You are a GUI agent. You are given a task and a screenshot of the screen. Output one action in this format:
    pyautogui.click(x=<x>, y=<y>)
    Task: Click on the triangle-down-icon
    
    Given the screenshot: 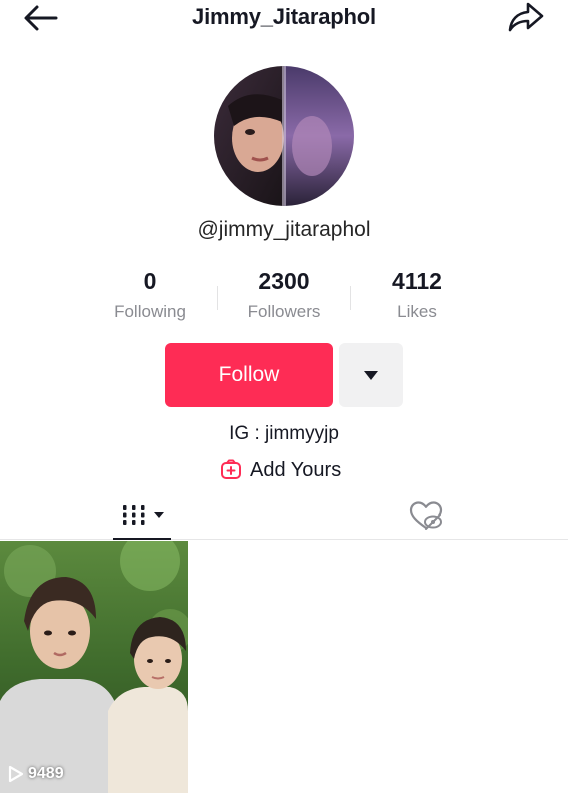 What is the action you would take?
    pyautogui.click(x=371, y=375)
    